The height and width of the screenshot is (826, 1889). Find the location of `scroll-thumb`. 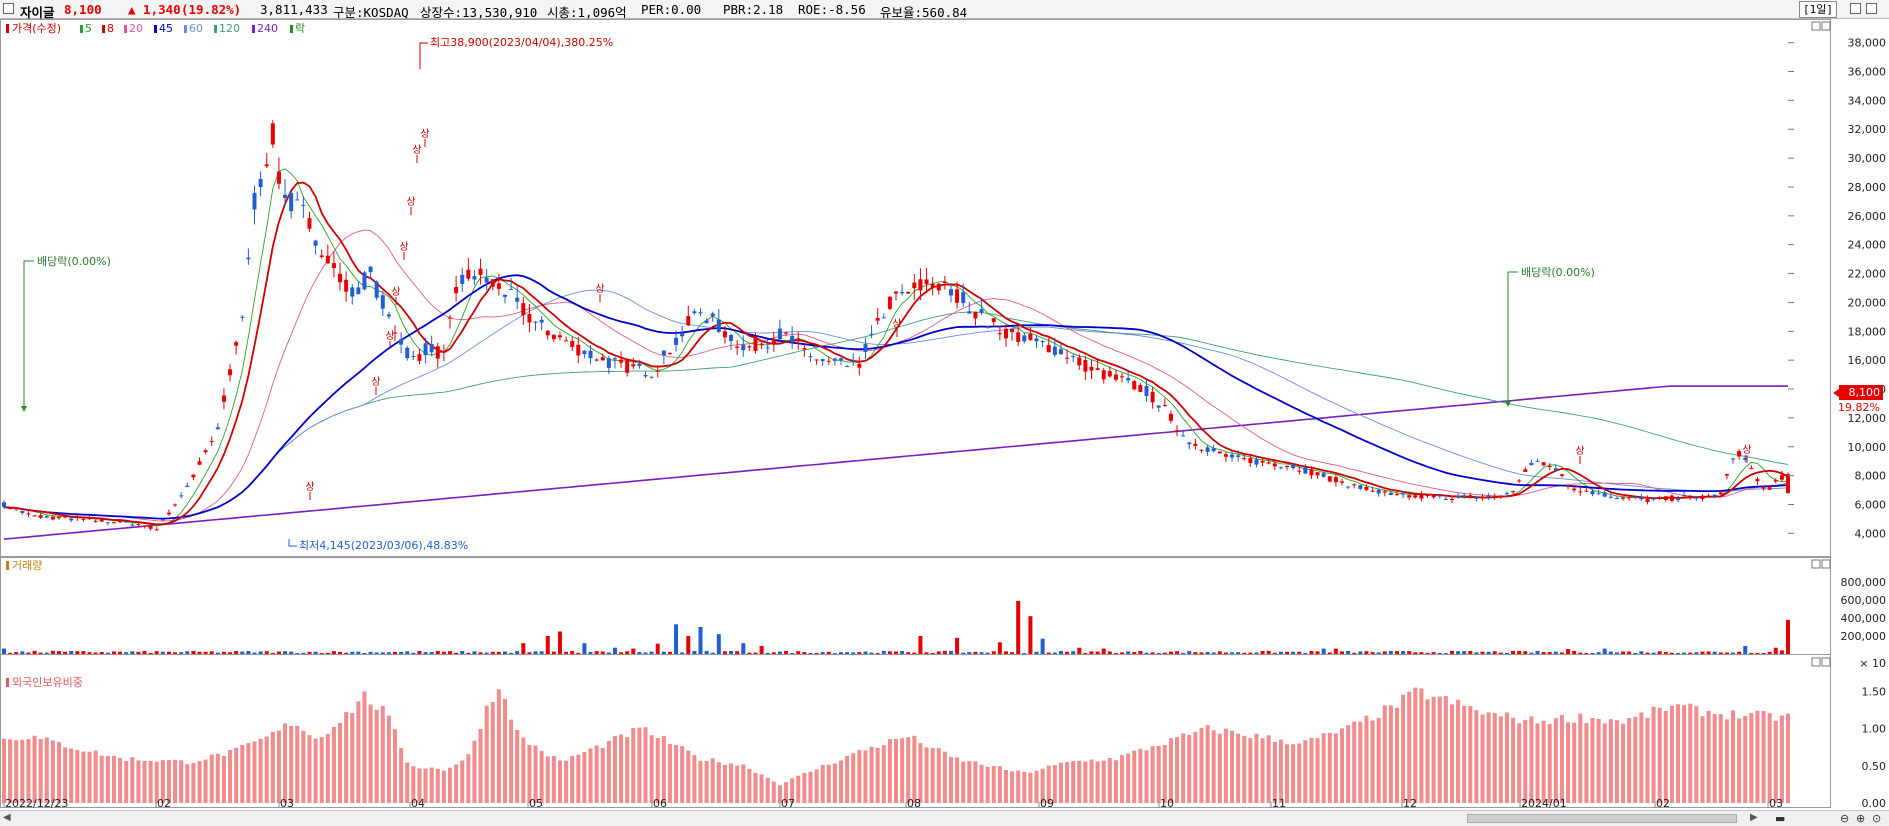

scroll-thumb is located at coordinates (1602, 818).